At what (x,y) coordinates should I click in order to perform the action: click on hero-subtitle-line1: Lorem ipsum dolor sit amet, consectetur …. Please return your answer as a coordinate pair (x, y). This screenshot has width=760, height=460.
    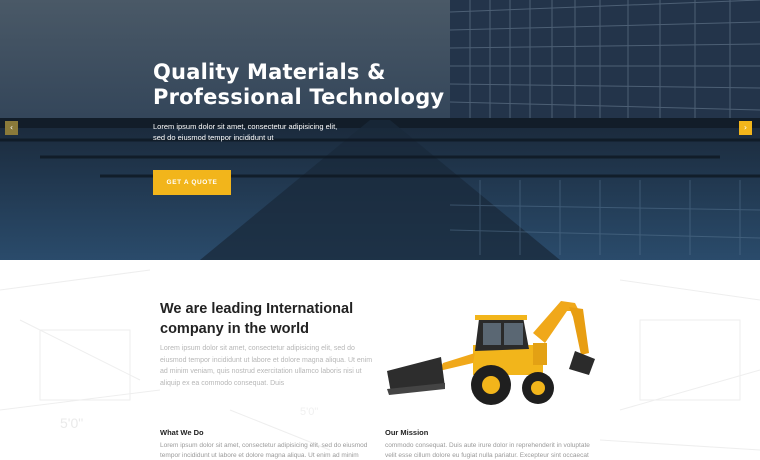
    Looking at the image, I should click on (245, 126).